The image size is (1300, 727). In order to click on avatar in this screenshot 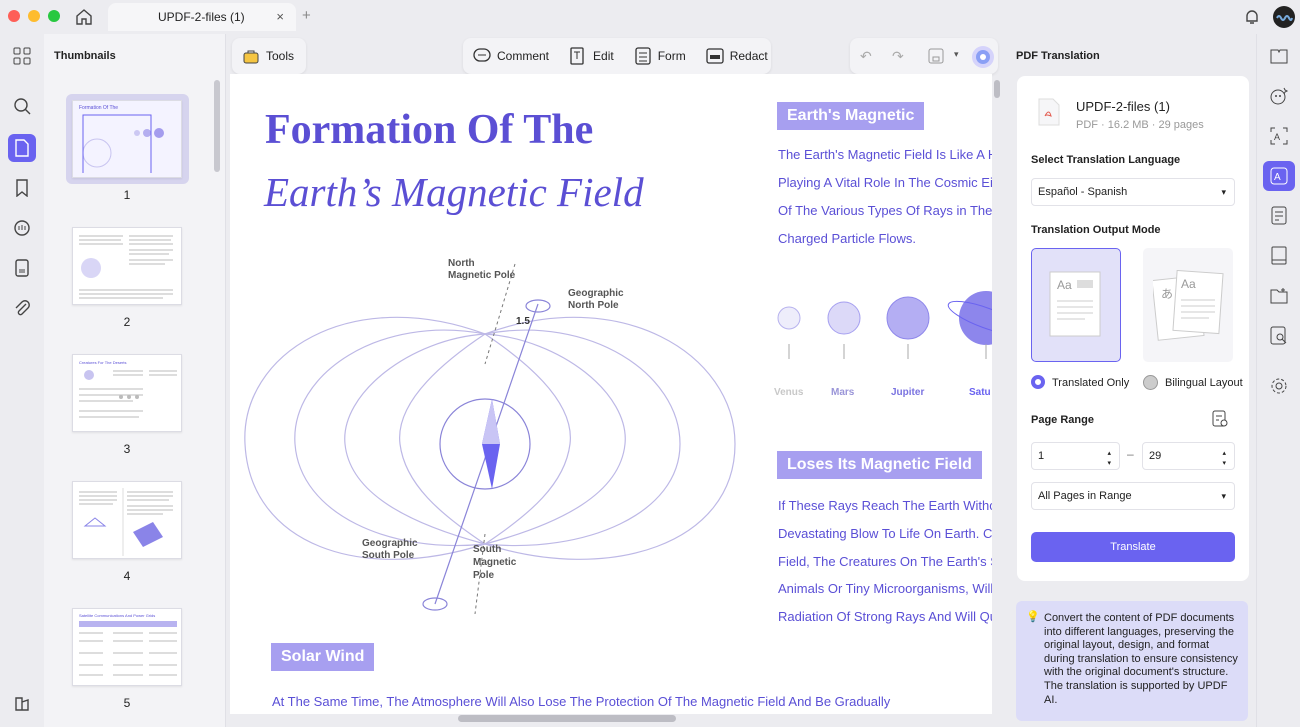, I will do `click(1284, 17)`.